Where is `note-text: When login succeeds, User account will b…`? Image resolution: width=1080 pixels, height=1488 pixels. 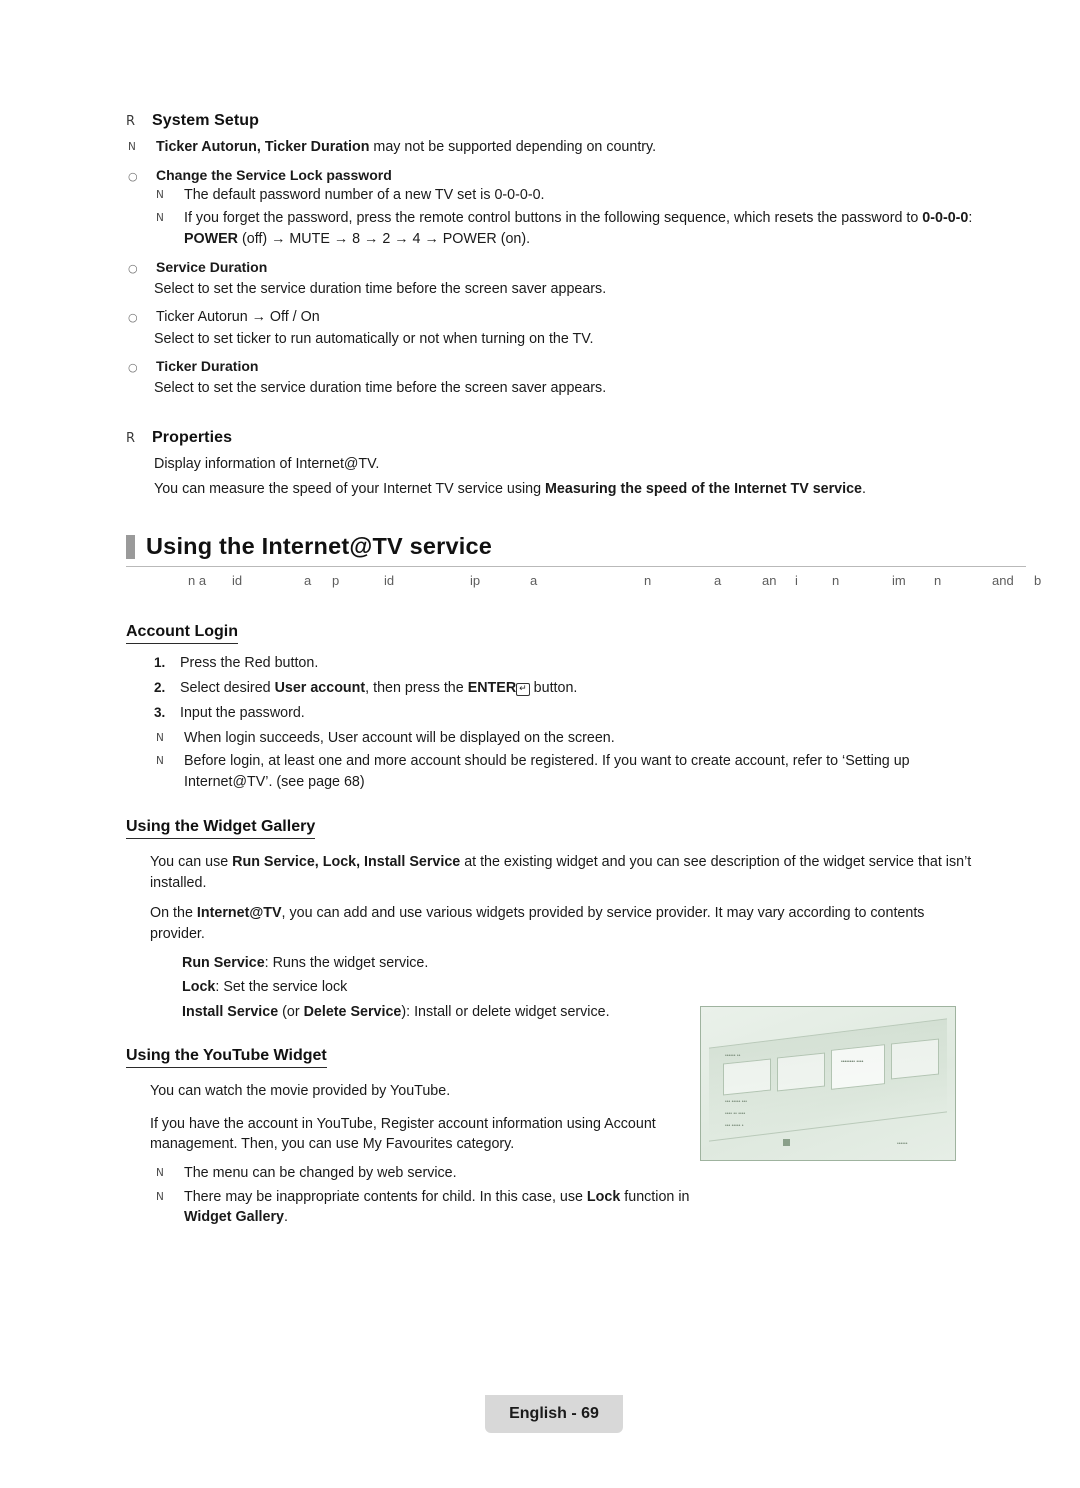
note-text: When login succeeds, User account will b… is located at coordinates (399, 737).